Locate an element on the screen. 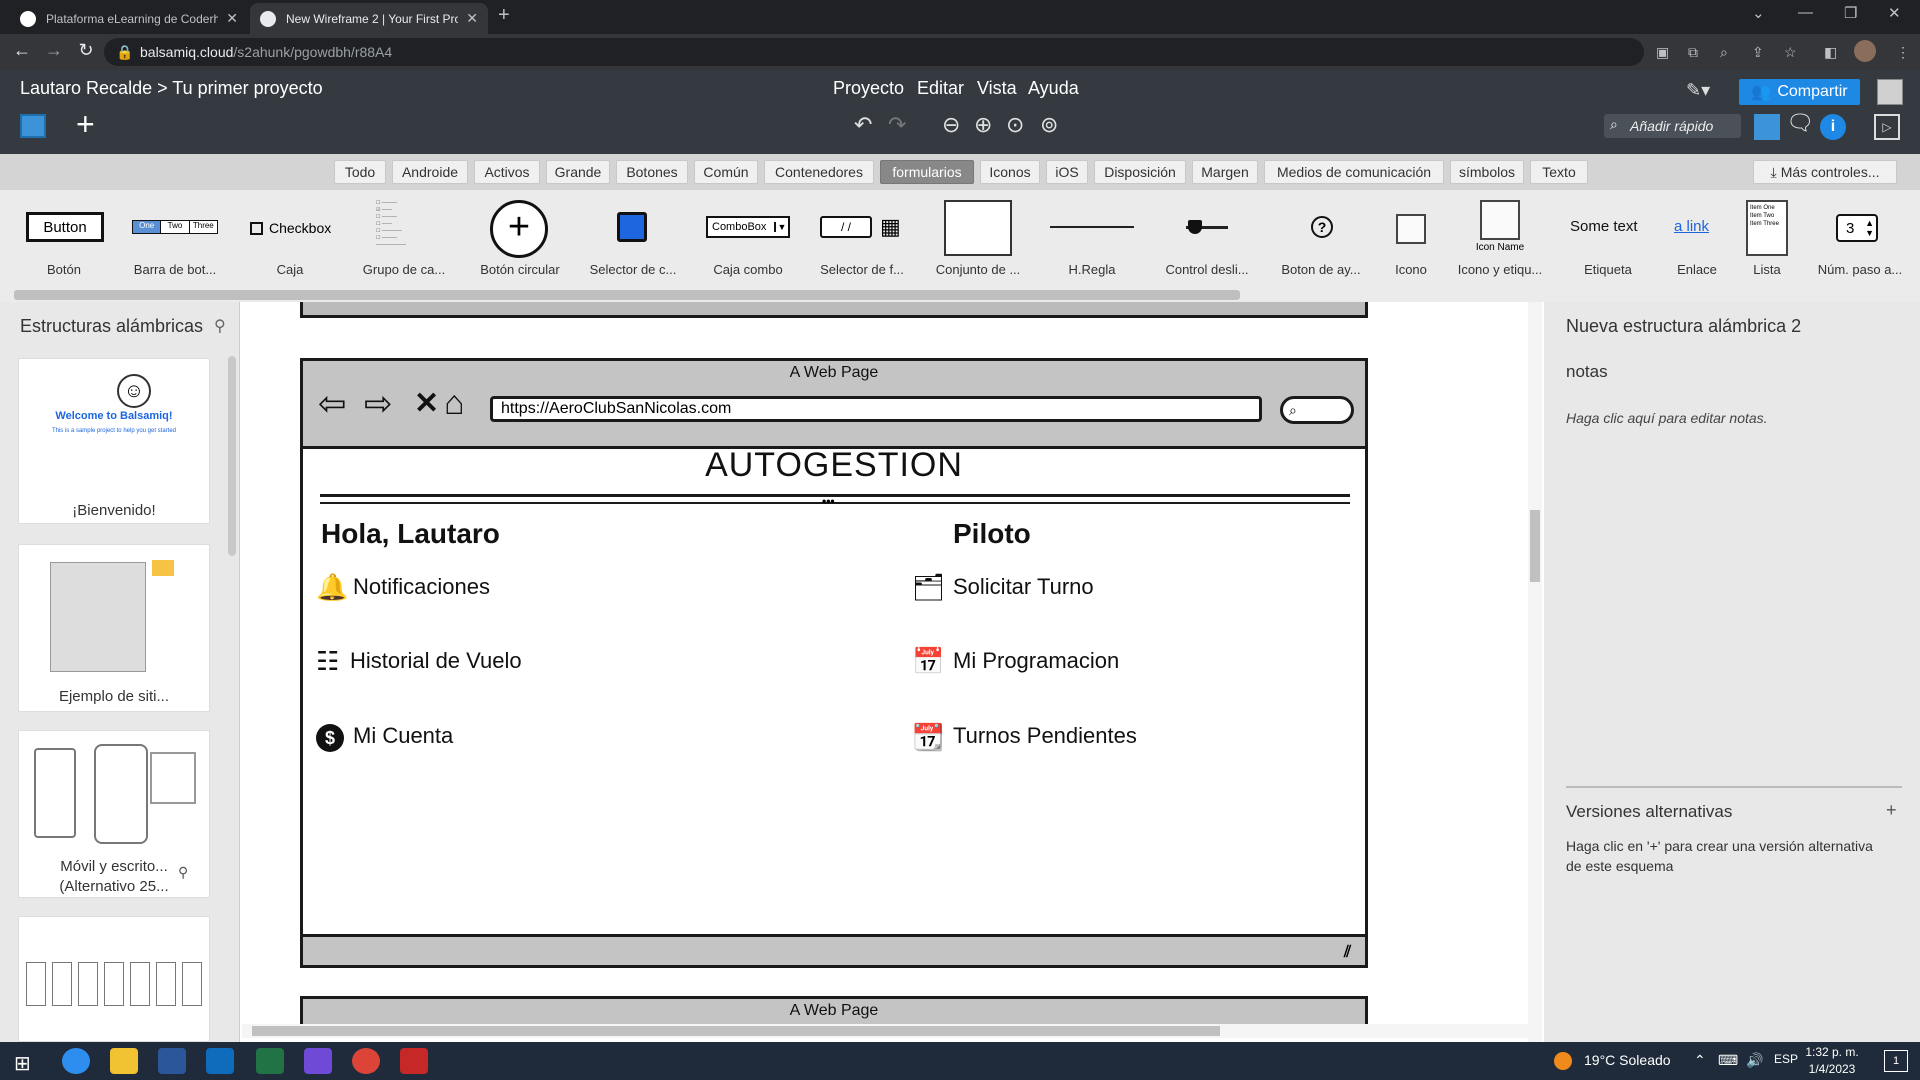 This screenshot has height=1080, width=1920. windows-start-icon: ⊞ is located at coordinates (22, 1063).